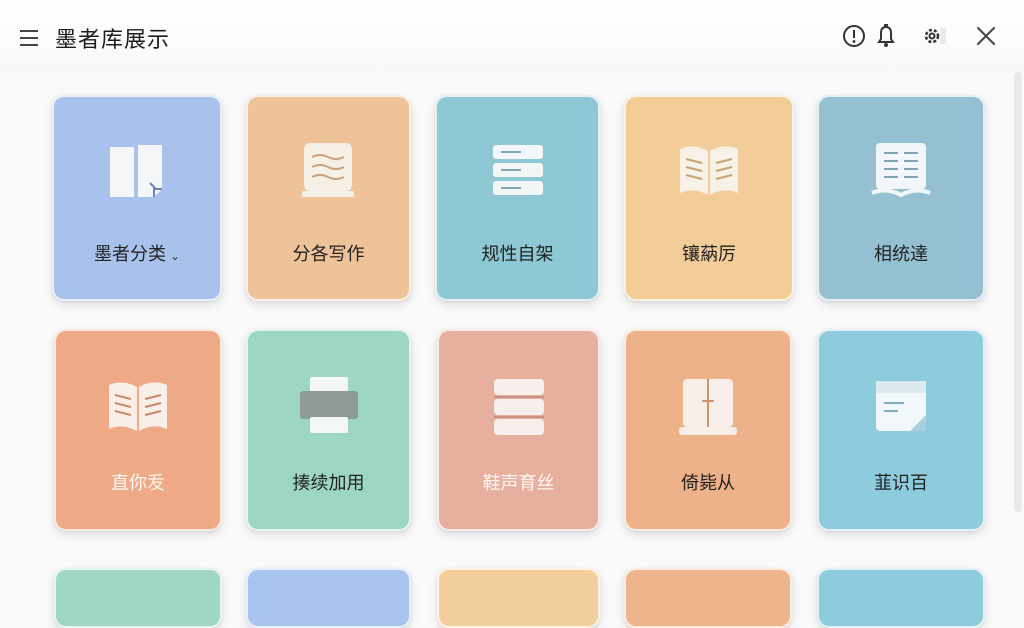 Image resolution: width=1024 pixels, height=628 pixels. Describe the element at coordinates (129, 254) in the screenshot. I see `tile-label-text: 墨者分类` at that location.